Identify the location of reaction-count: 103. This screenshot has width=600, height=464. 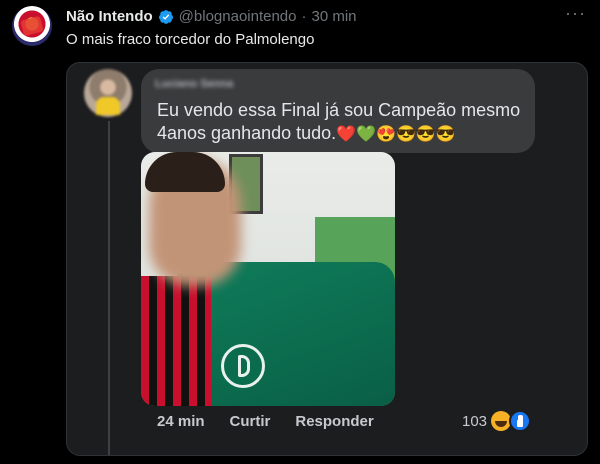
(475, 421).